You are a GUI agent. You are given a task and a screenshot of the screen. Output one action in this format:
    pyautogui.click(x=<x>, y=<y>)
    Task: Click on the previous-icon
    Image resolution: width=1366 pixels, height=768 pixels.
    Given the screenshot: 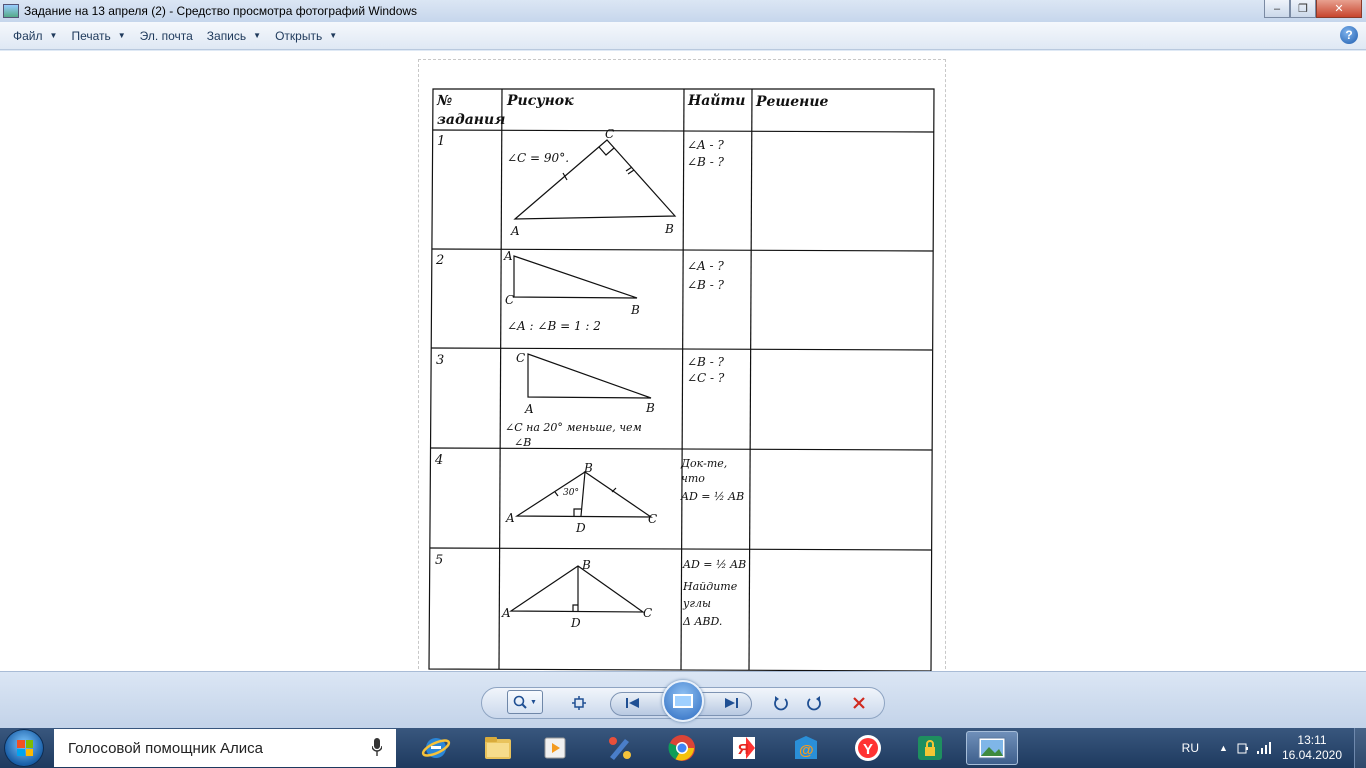 What is the action you would take?
    pyautogui.click(x=632, y=703)
    